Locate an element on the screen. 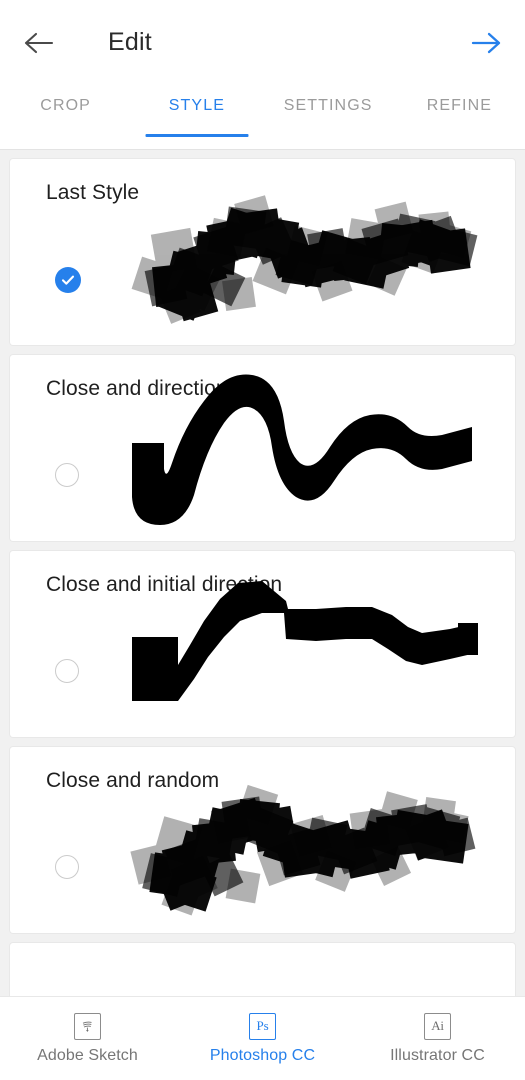  tab-bar: CROP STYLE SETTINGS REFINE is located at coordinates (262, 117).